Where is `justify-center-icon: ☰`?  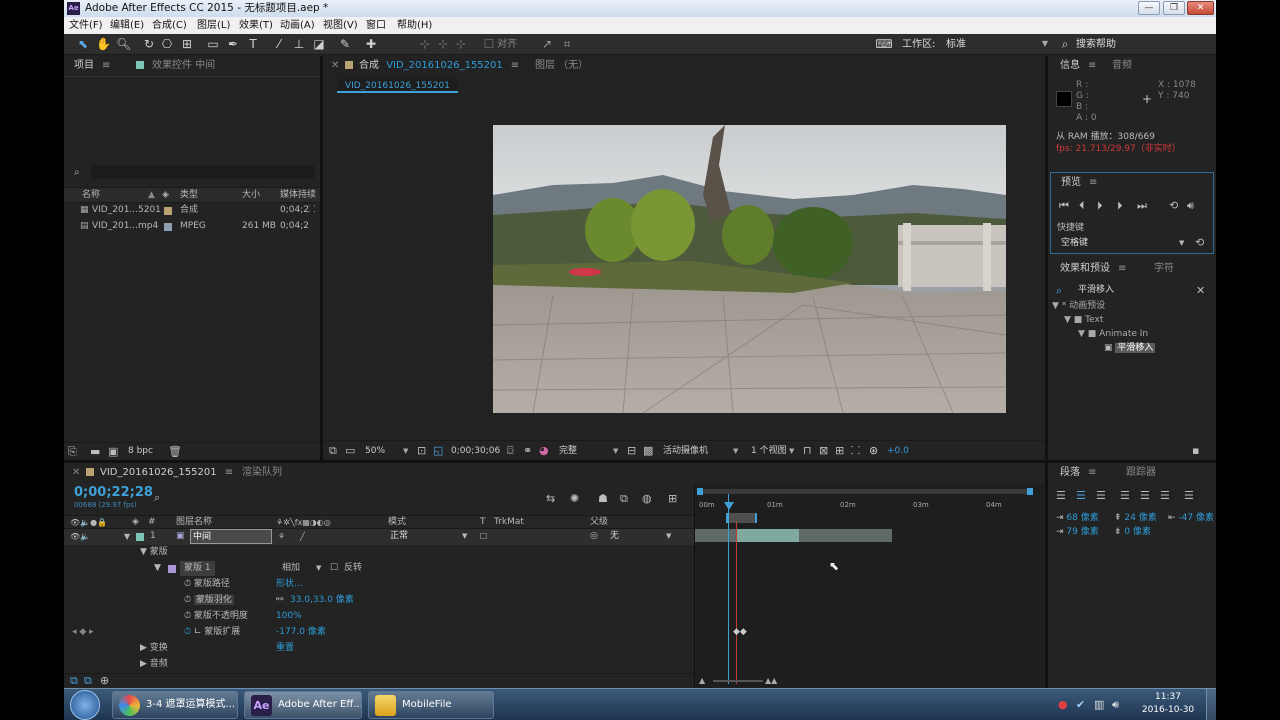 justify-center-icon: ☰ is located at coordinates (1145, 496).